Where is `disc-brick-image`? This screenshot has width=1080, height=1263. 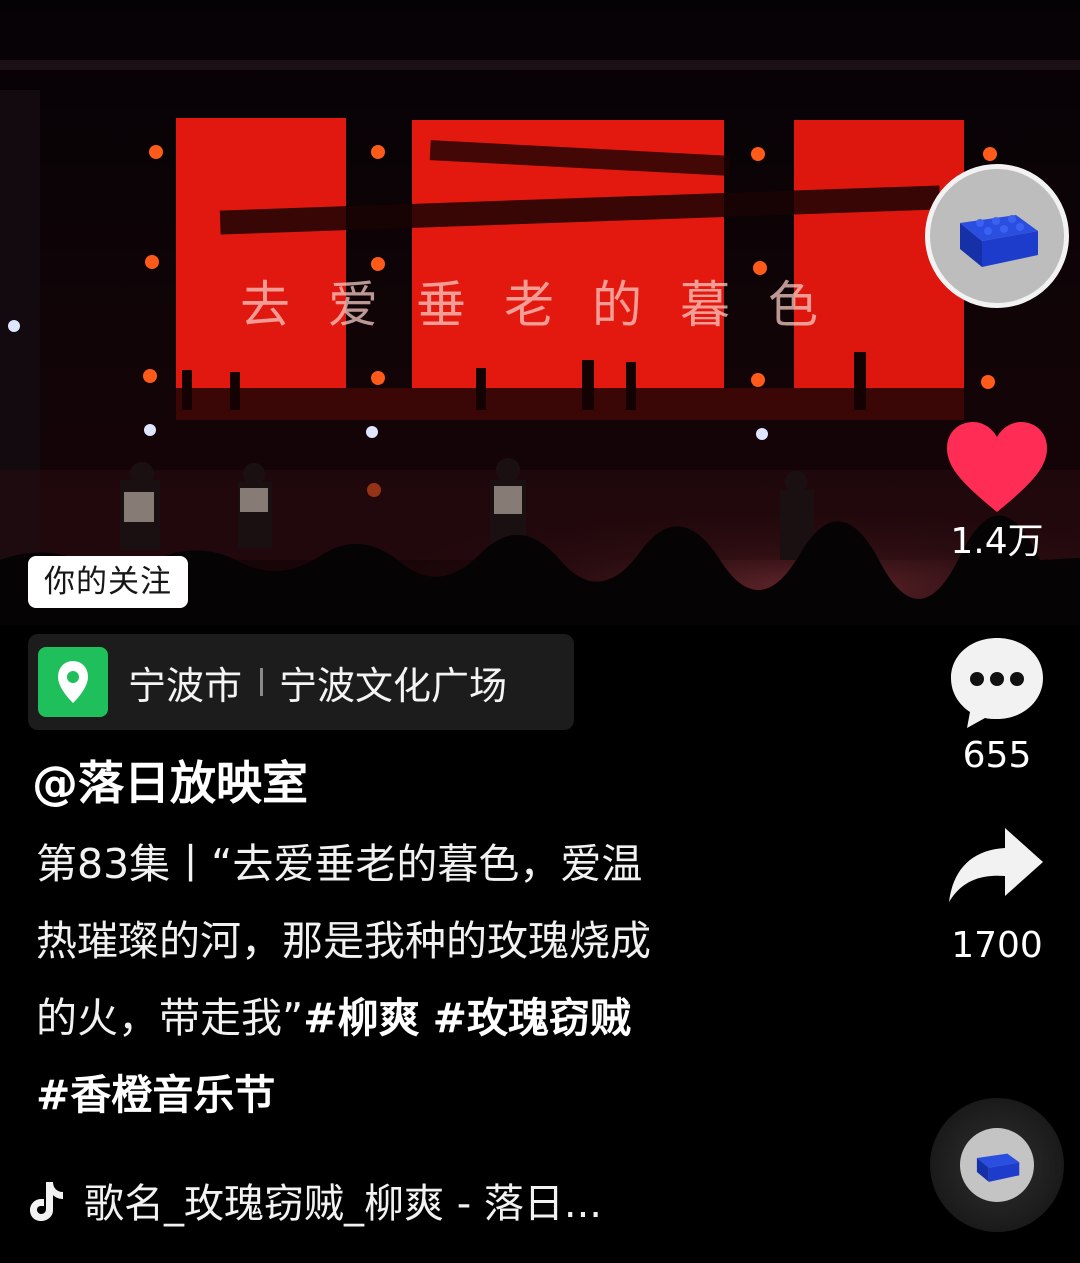
disc-brick-image is located at coordinates (998, 1167).